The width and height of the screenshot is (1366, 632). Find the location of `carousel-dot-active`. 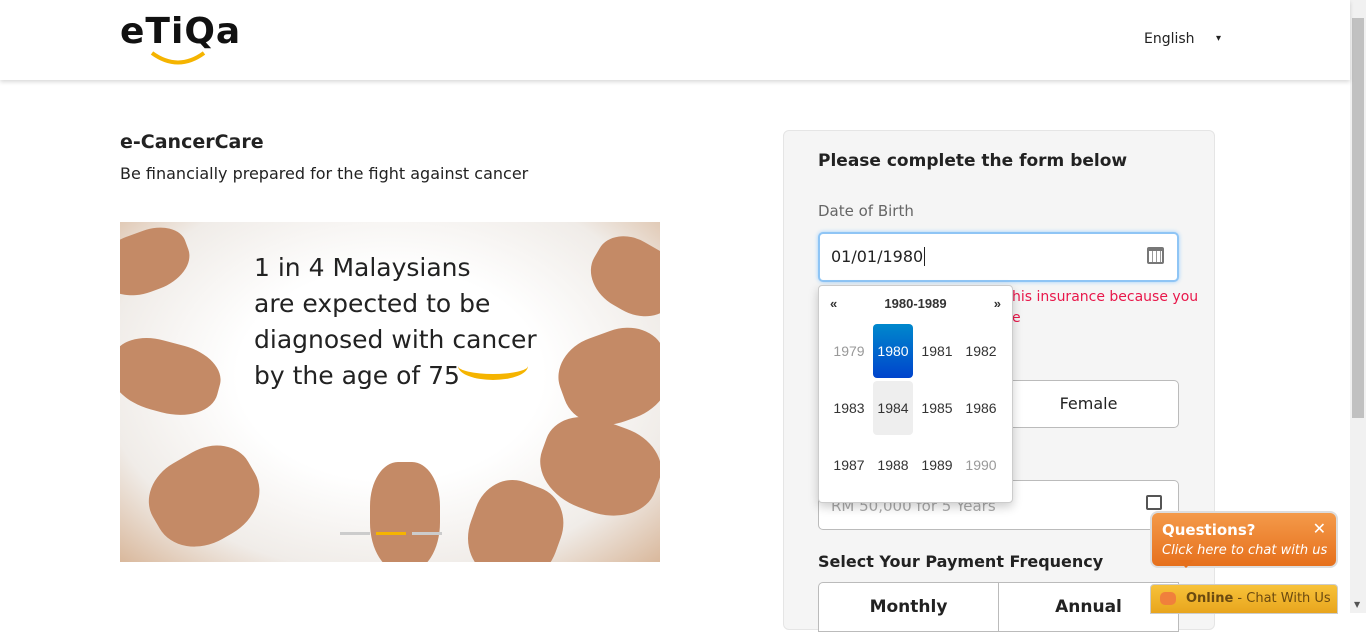

carousel-dot-active is located at coordinates (391, 533).